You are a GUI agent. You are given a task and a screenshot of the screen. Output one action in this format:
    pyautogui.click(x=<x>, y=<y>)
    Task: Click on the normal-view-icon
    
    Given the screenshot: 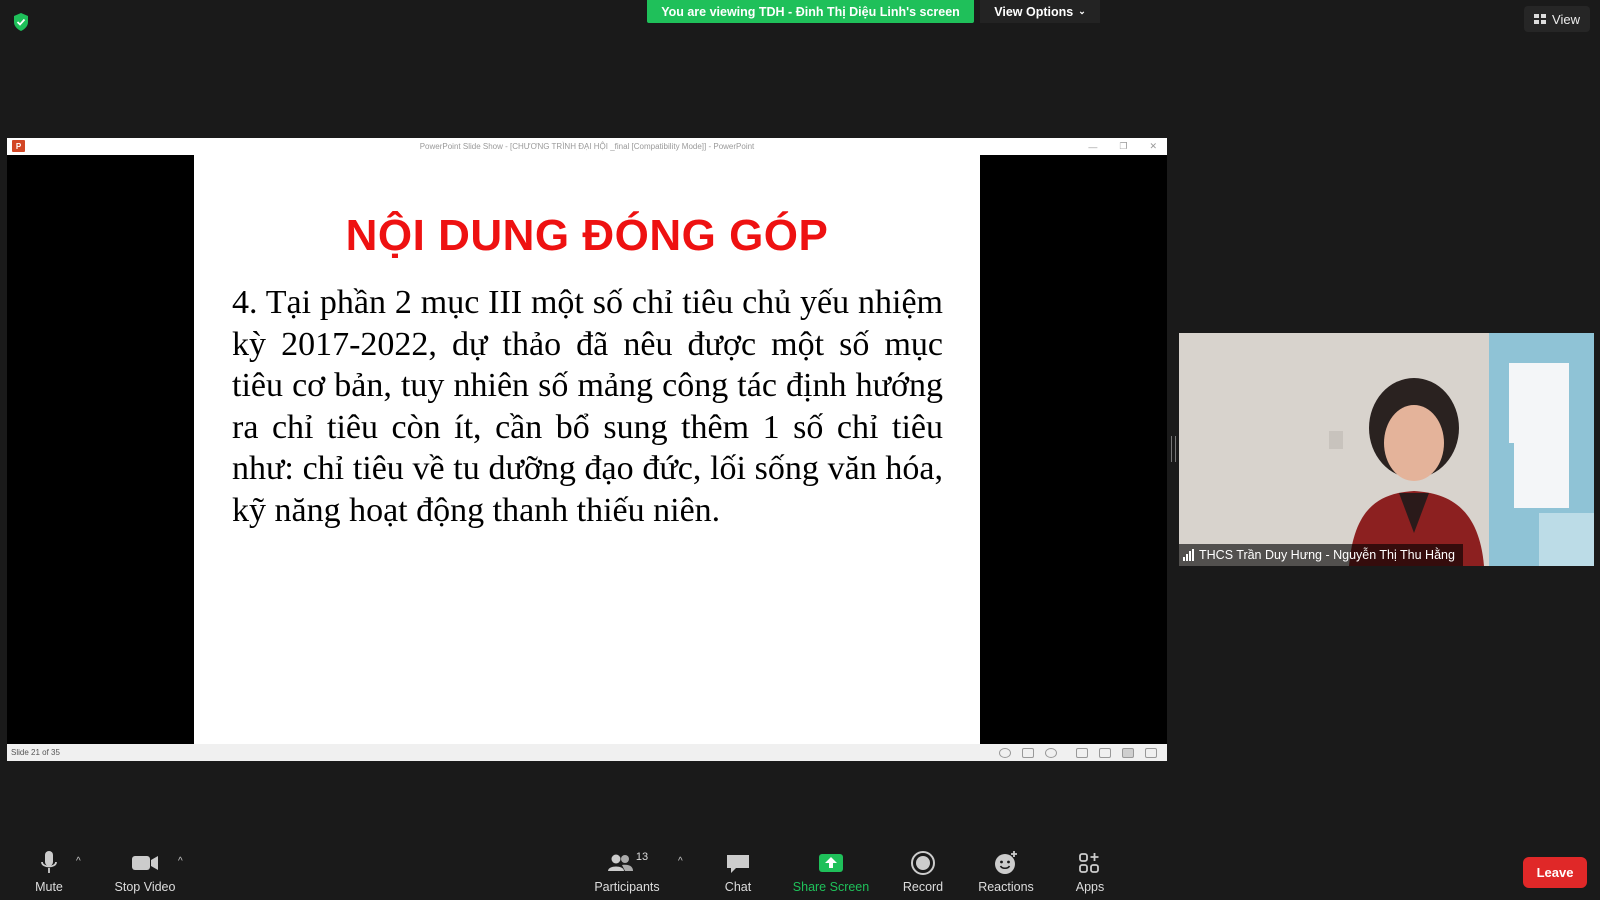 What is the action you would take?
    pyautogui.click(x=1082, y=752)
    